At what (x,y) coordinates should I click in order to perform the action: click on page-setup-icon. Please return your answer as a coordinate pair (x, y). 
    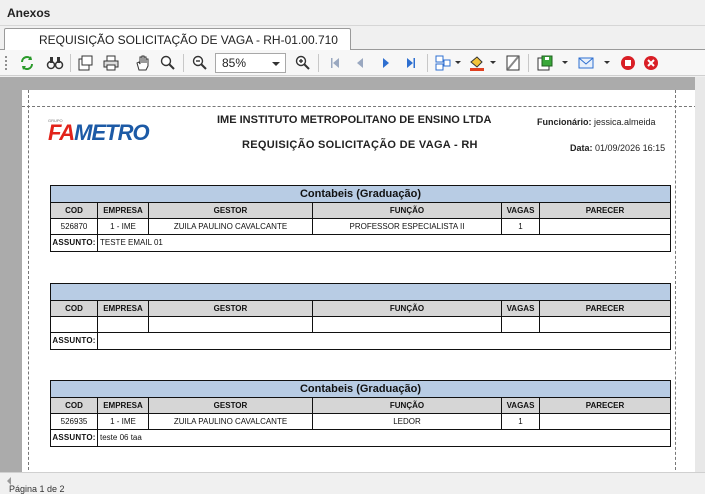
    Looking at the image, I should click on (85, 63).